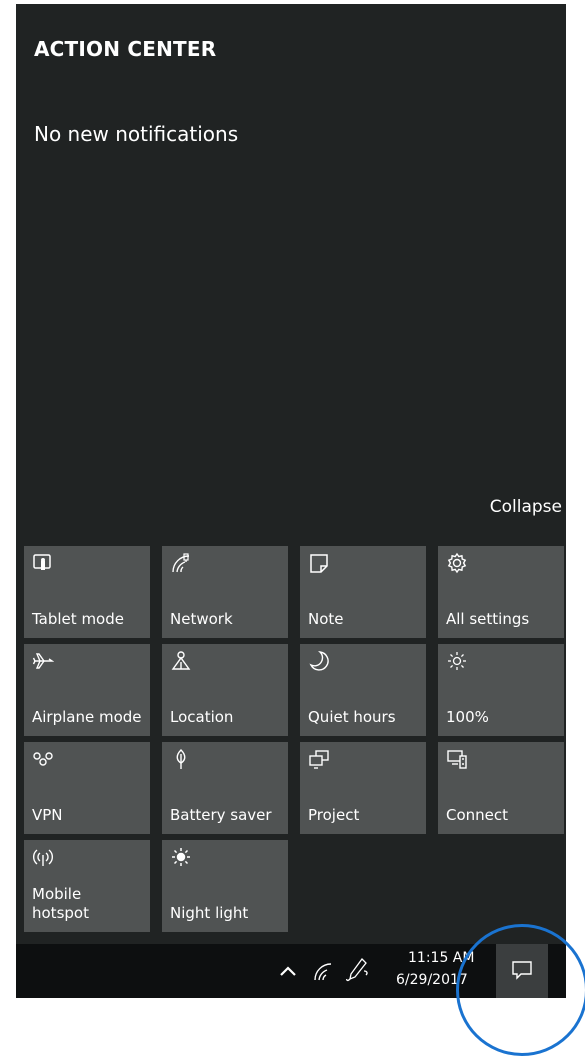 Image resolution: width=585 pixels, height=1056 pixels. I want to click on tile-label: 100%, so click(467, 717).